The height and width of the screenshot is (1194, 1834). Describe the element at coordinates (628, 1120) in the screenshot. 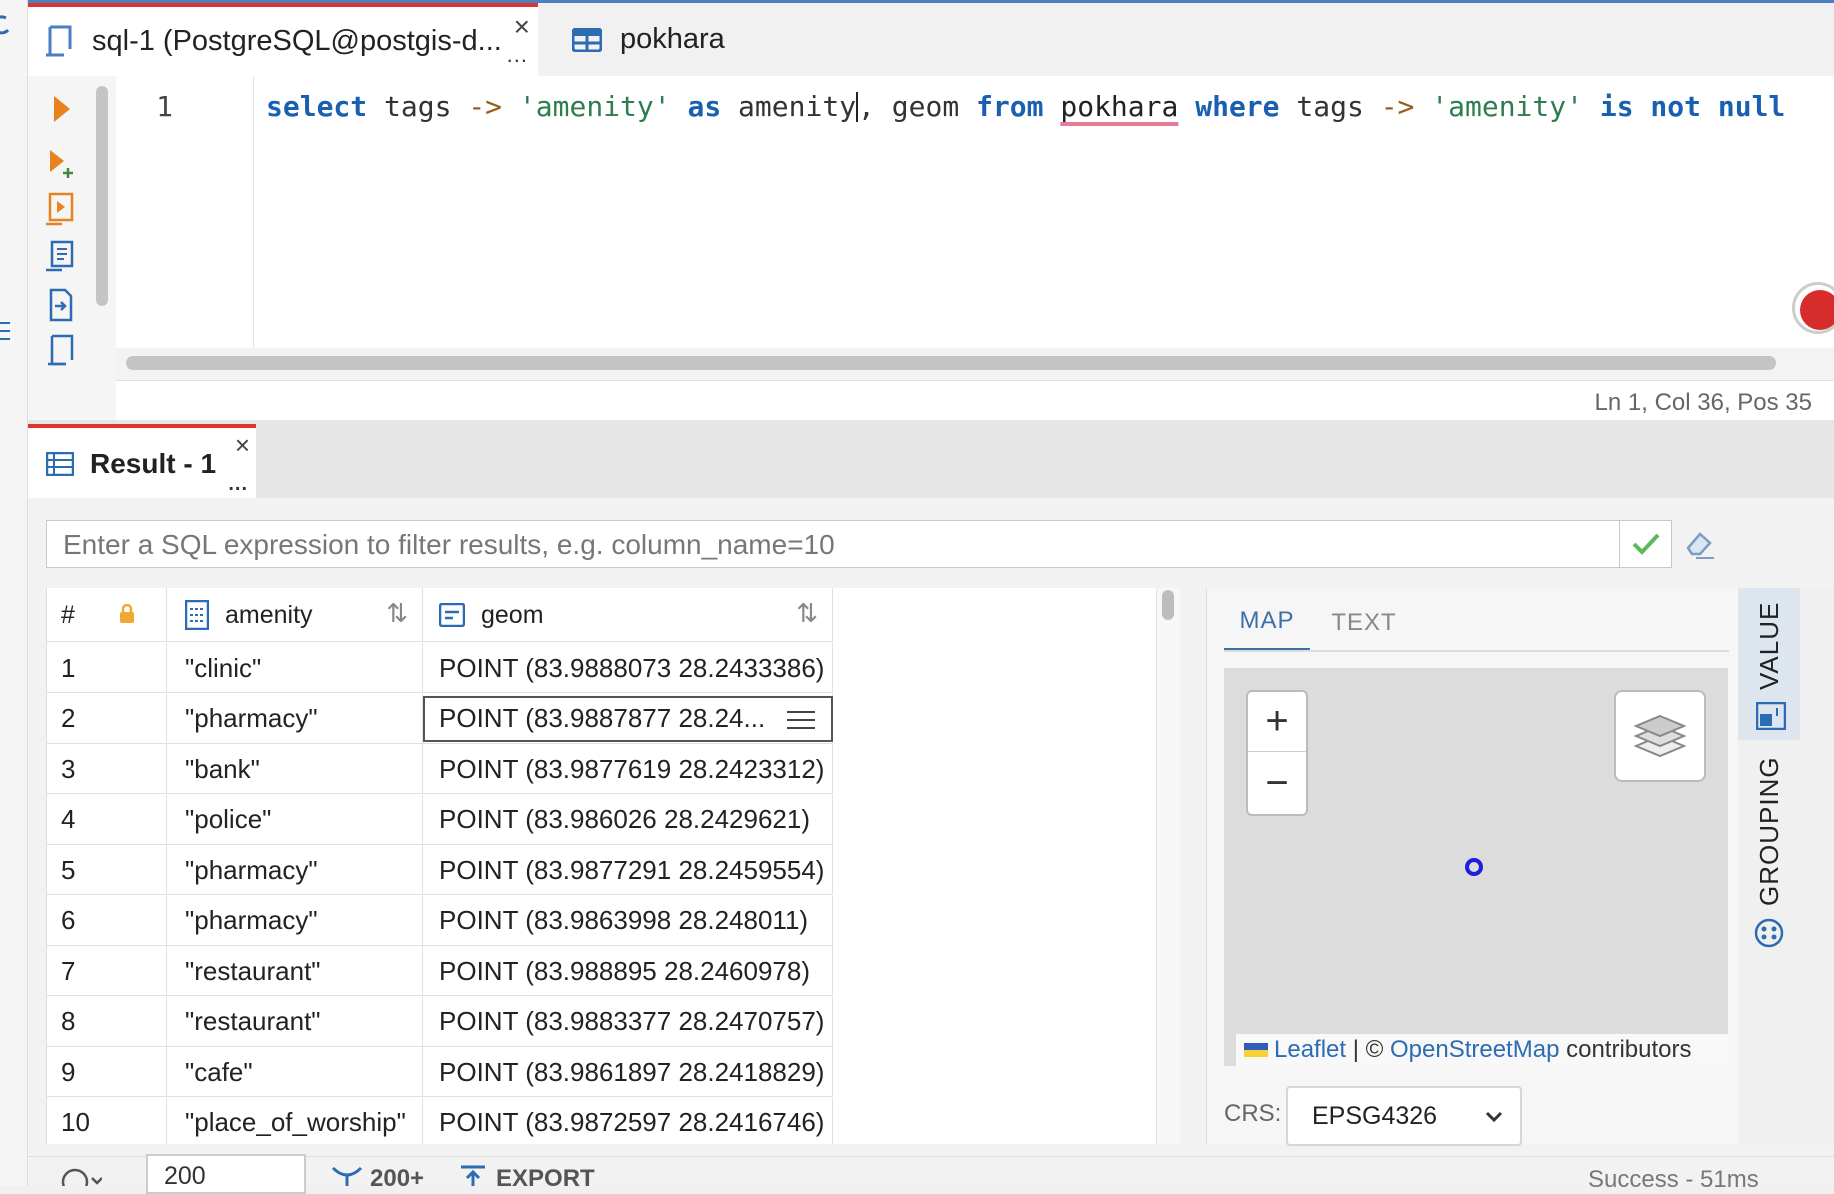

I see `geom-cell: POINT (83.9872597 28.2416746)` at that location.